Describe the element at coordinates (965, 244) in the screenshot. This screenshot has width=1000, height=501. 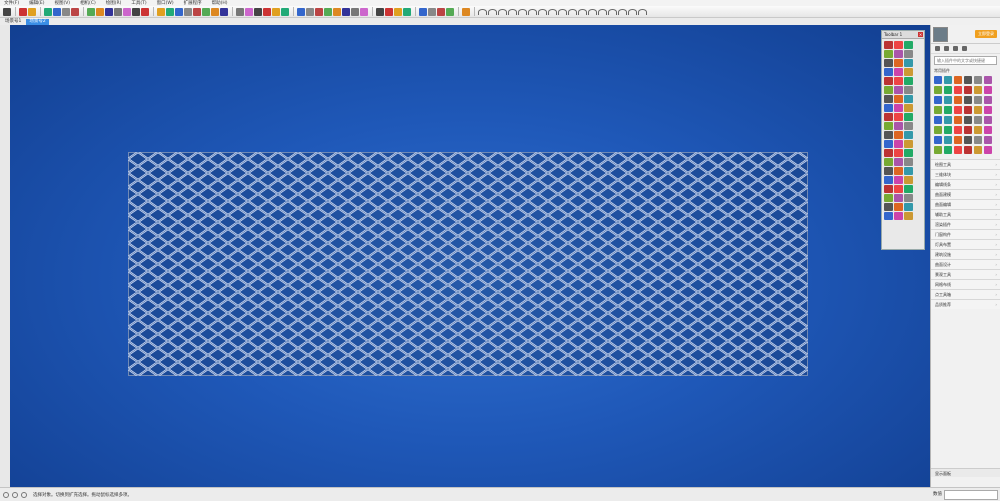
I see `plugin-category-8: 灯具布置` at that location.